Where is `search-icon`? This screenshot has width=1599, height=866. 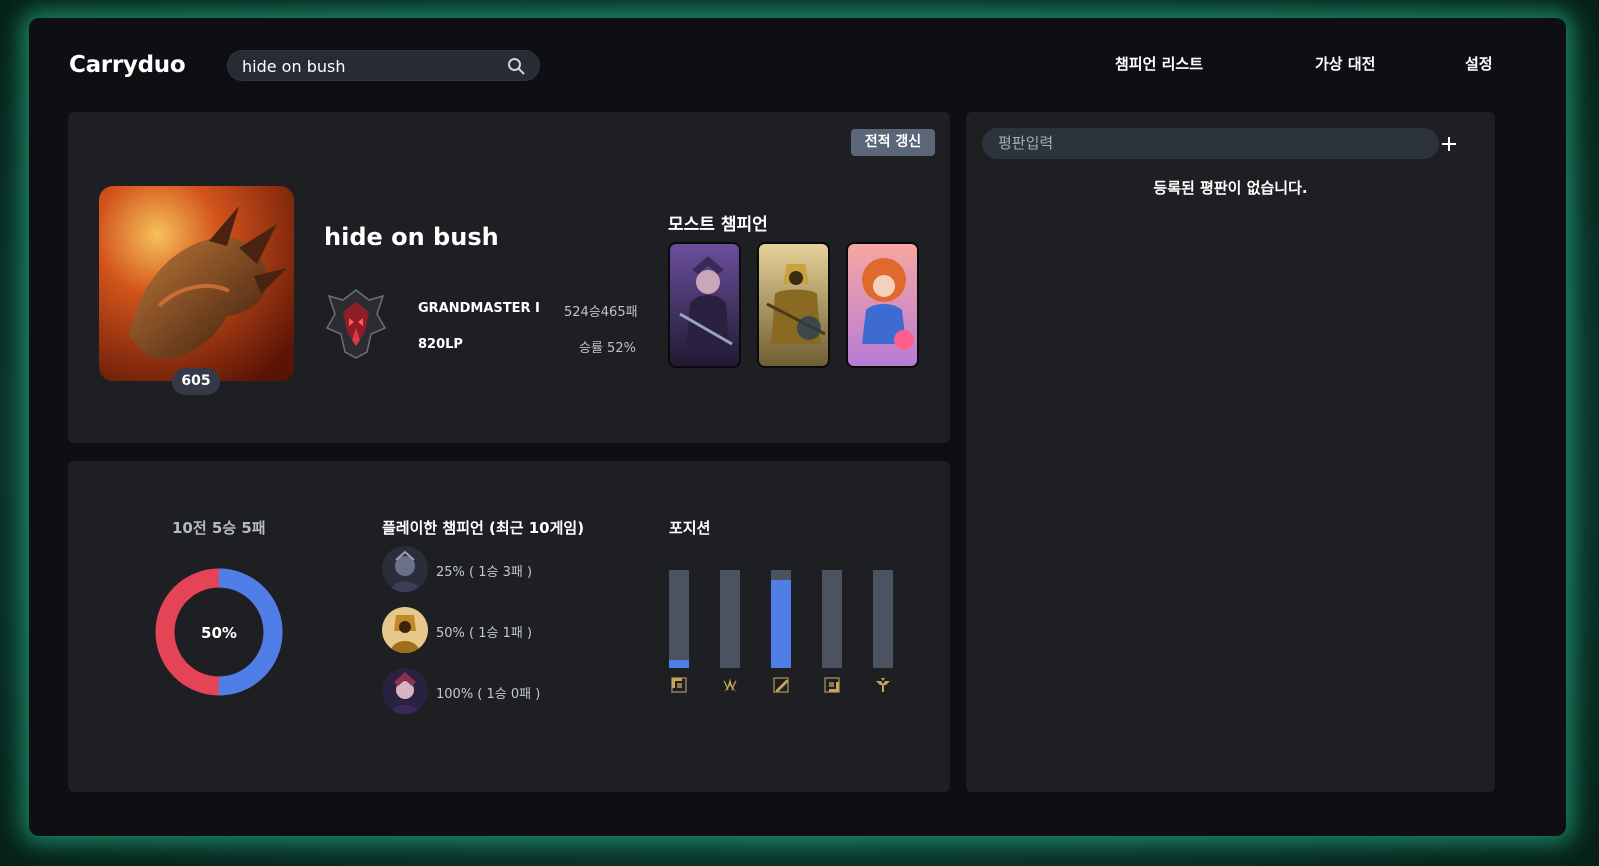
search-icon is located at coordinates (516, 66).